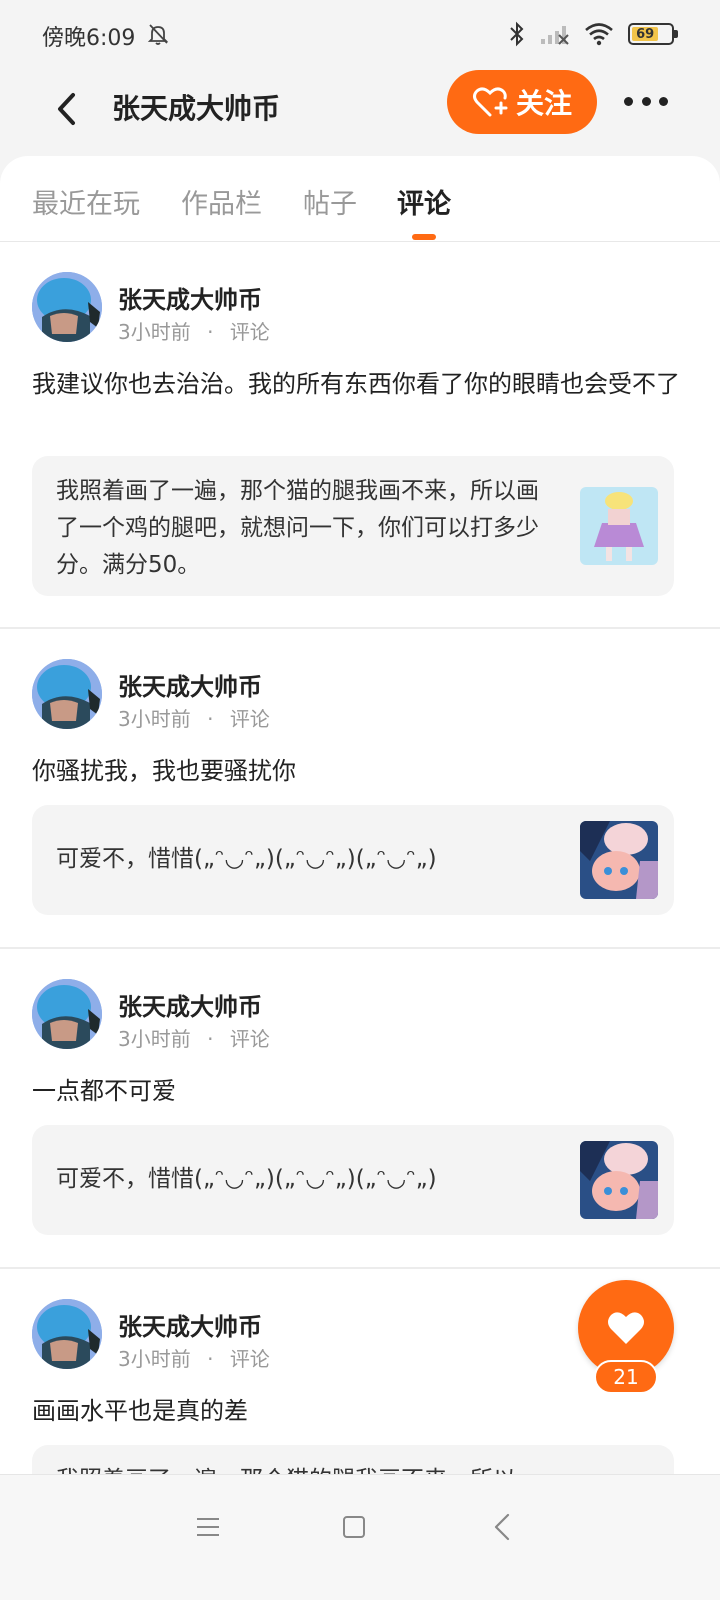 The width and height of the screenshot is (720, 1600). I want to click on tab-bar: 最近在玩 作品栏 帖子 评论, so click(360, 199).